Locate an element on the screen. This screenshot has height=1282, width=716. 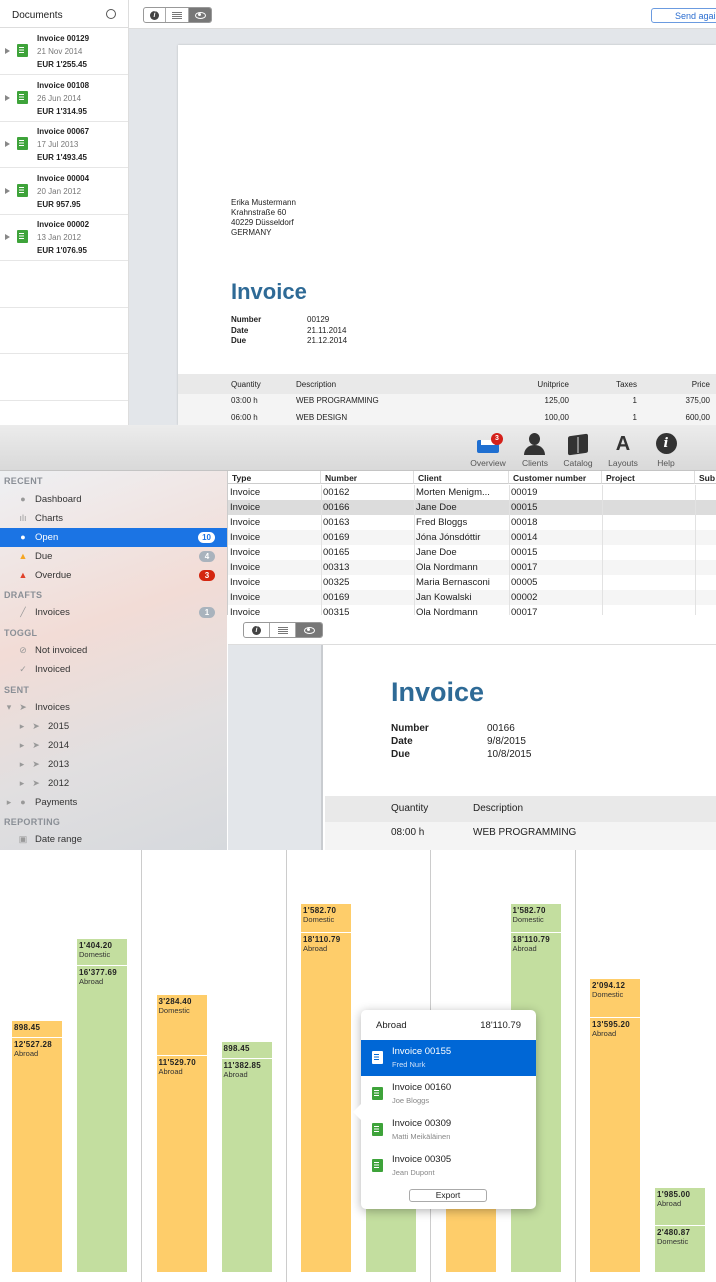
sidebar-item-draft-invoices: ╱ Invoices 1 is located at coordinates (113, 612).